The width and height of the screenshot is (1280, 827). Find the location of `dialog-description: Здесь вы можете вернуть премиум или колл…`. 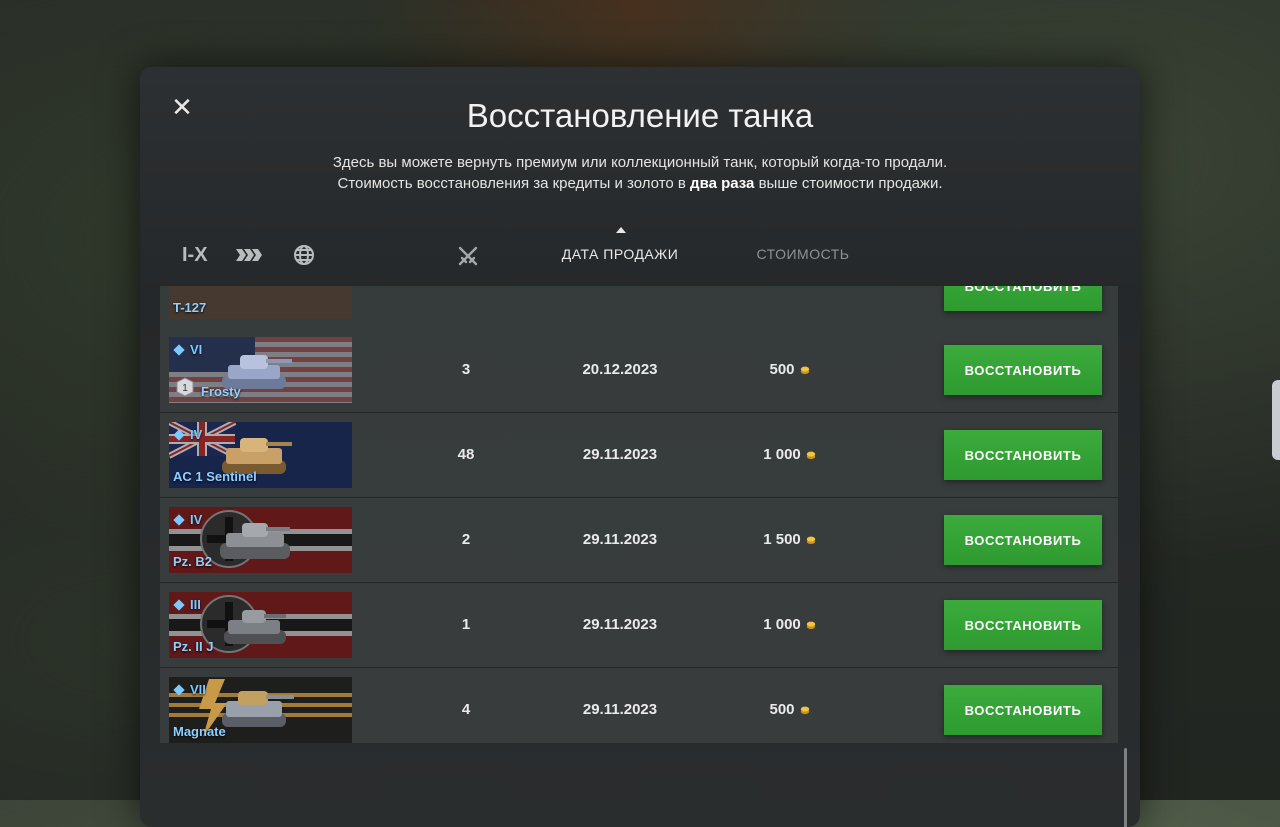

dialog-description: Здесь вы можете вернуть премиум или колл… is located at coordinates (640, 173).